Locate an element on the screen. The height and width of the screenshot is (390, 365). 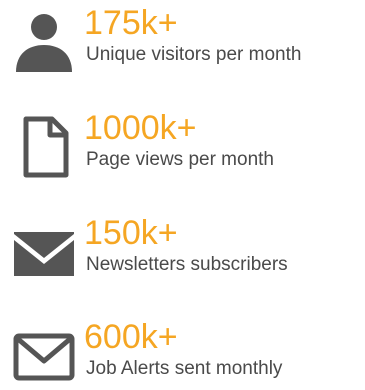
stat-label: Job Alerts sent monthly is located at coordinates (184, 368).